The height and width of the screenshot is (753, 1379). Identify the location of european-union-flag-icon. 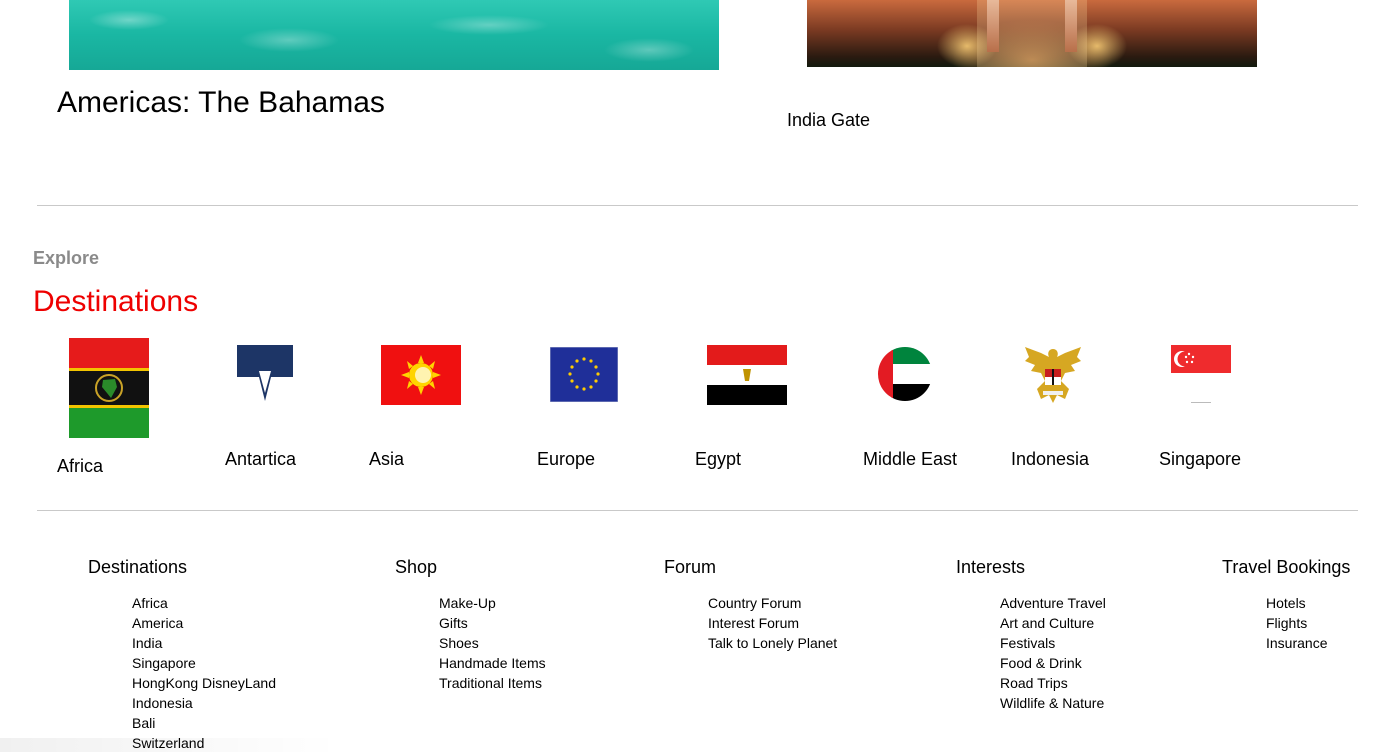
(584, 374).